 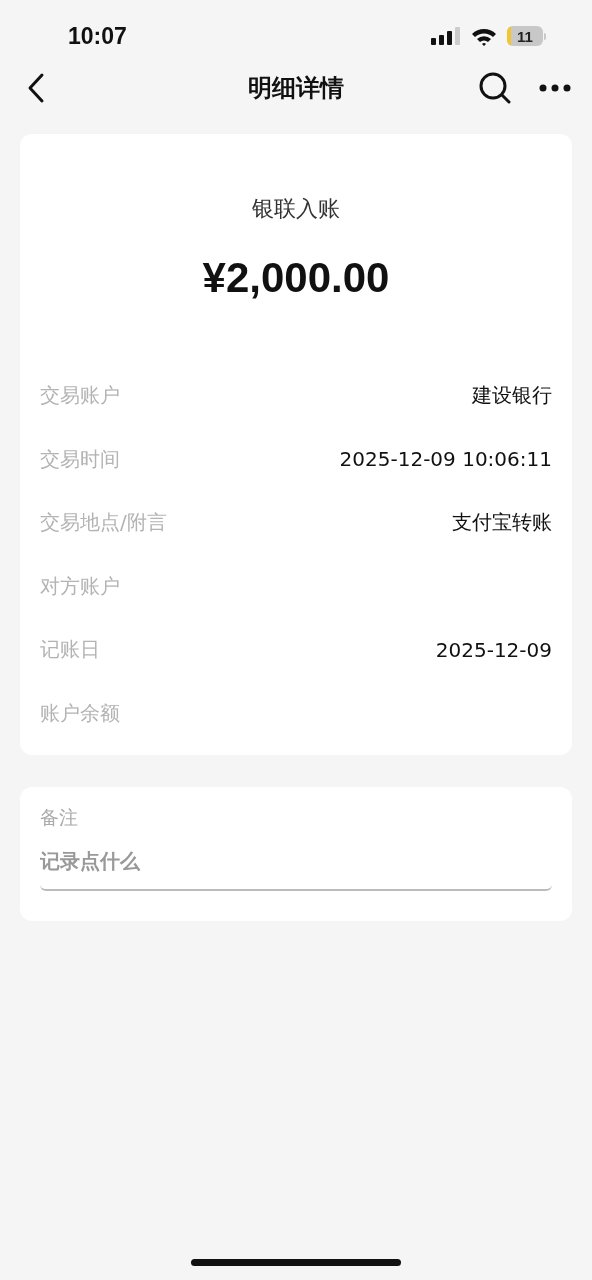 I want to click on note-label: 备注, so click(x=59, y=817).